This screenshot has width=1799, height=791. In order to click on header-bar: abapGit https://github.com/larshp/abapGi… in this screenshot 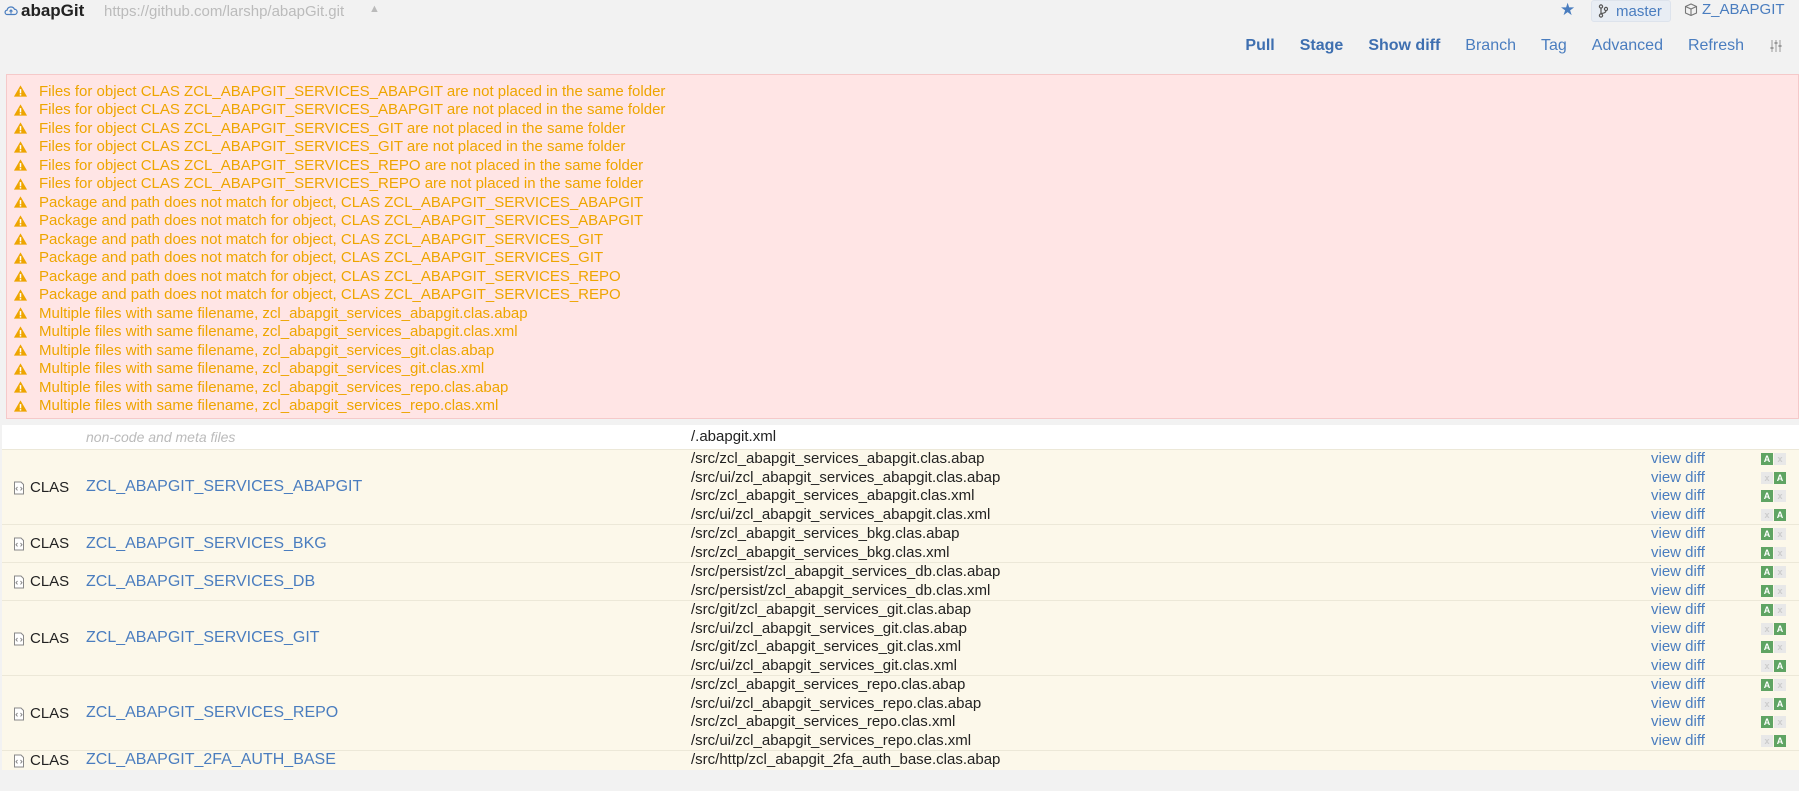, I will do `click(899, 12)`.